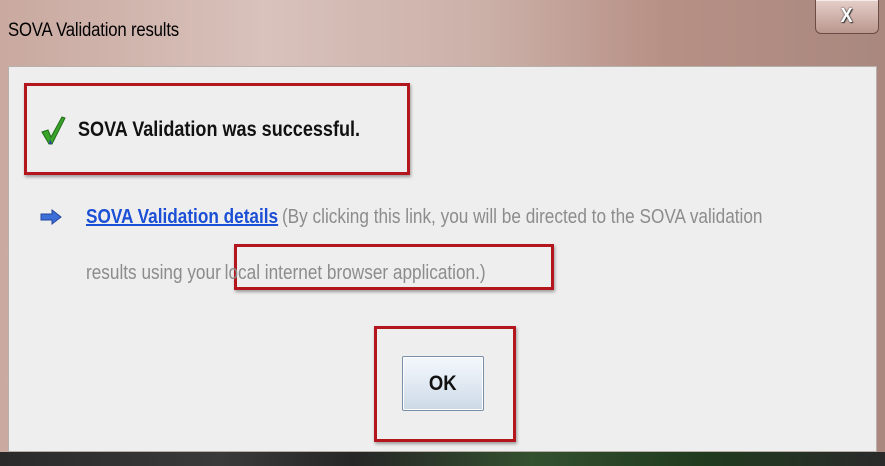  I want to click on details-browser-text: local internet browser application.), so click(355, 272).